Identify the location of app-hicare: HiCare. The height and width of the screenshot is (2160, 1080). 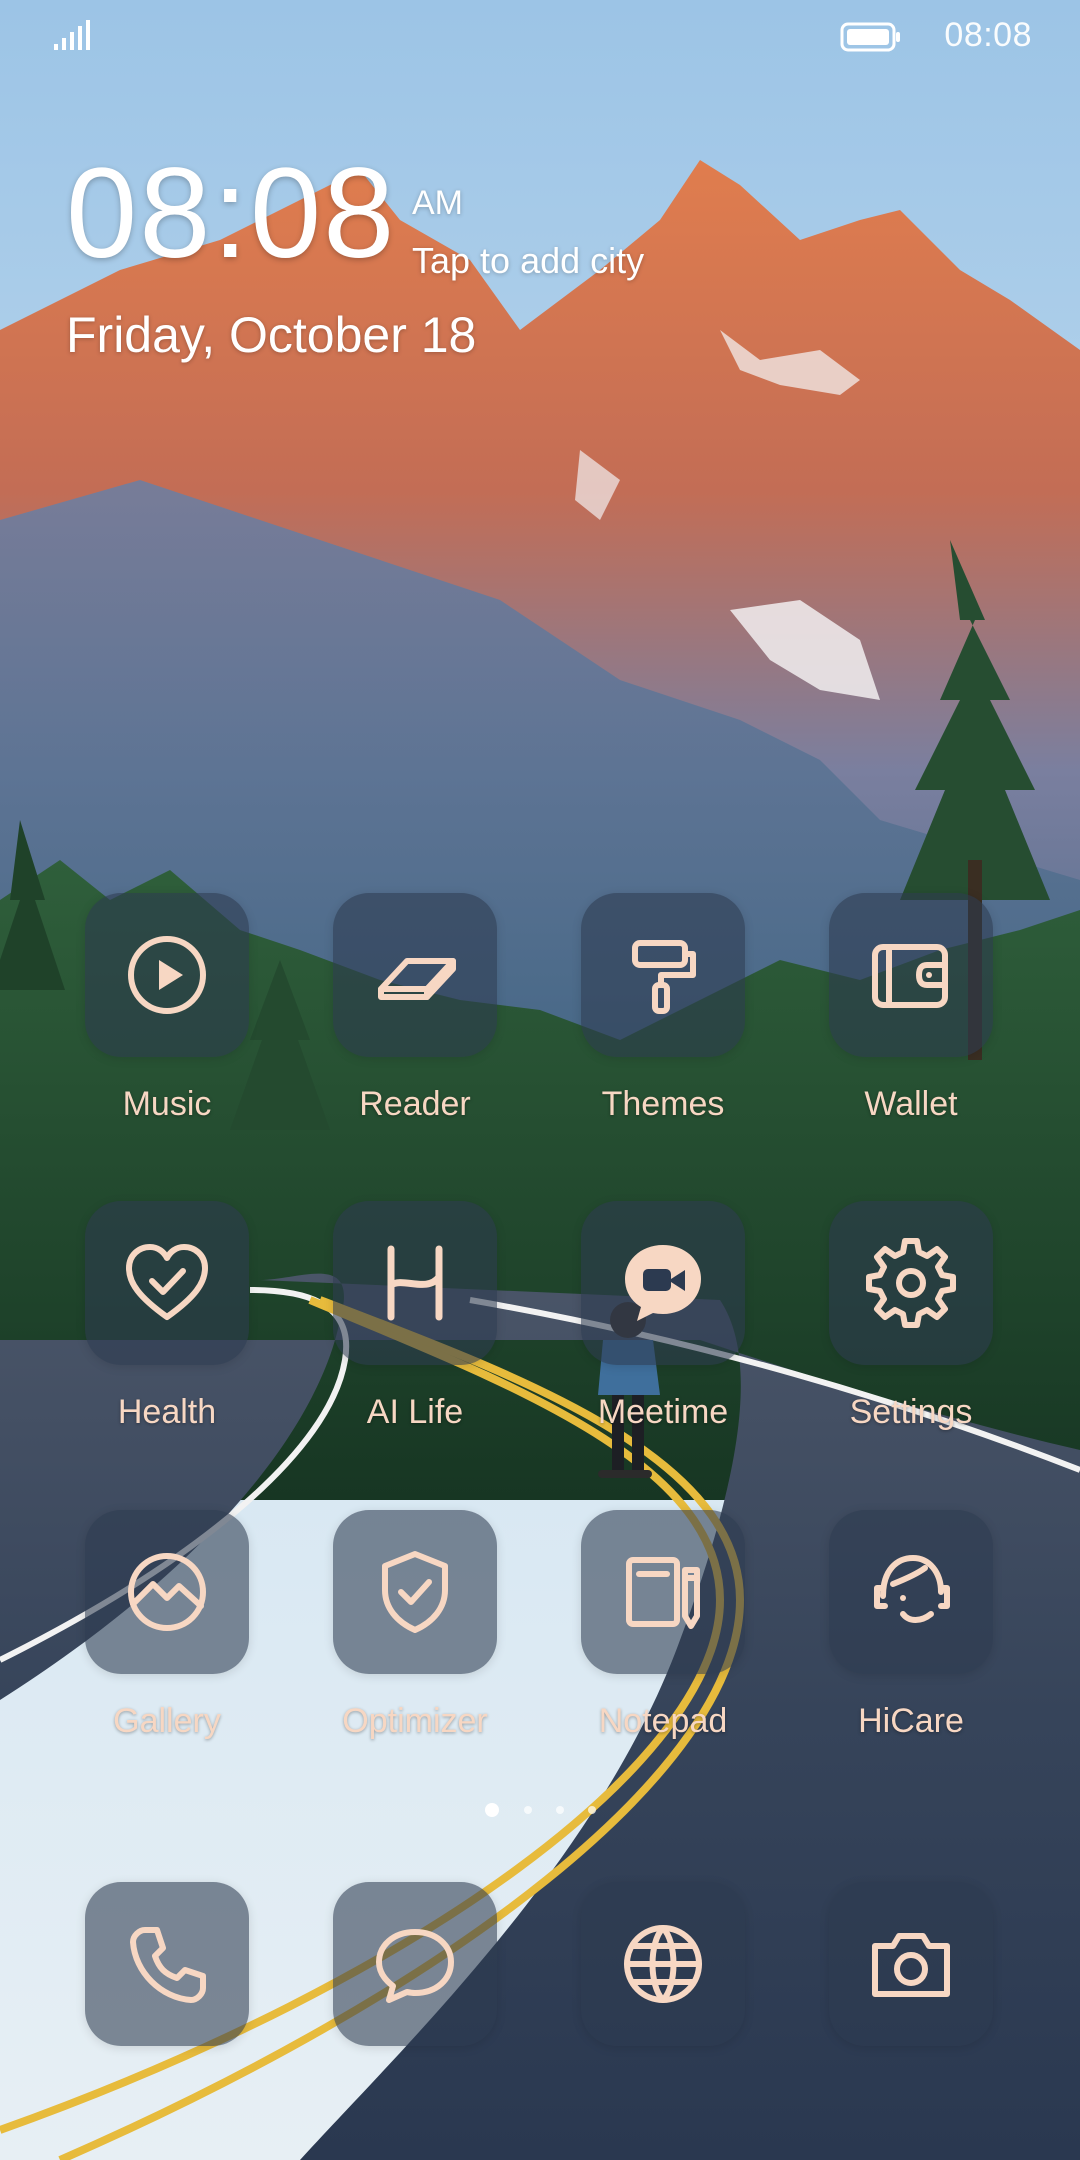
(911, 1625).